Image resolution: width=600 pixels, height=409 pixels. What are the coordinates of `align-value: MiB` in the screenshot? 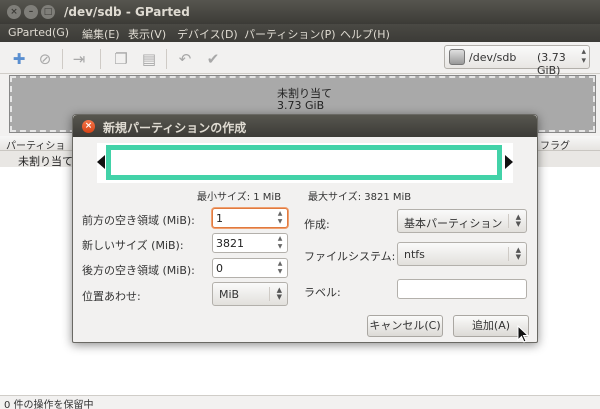 It's located at (229, 294).